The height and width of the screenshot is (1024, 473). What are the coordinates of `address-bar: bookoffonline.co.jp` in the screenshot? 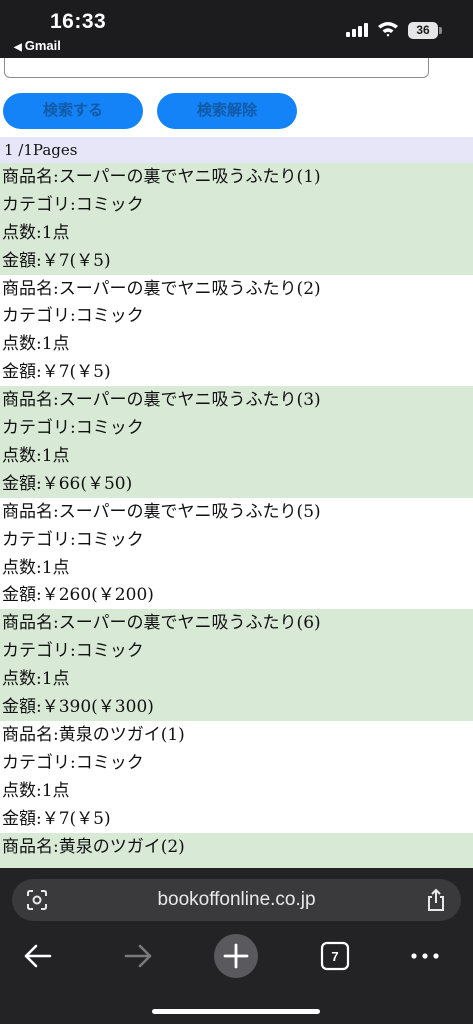 It's located at (236, 900).